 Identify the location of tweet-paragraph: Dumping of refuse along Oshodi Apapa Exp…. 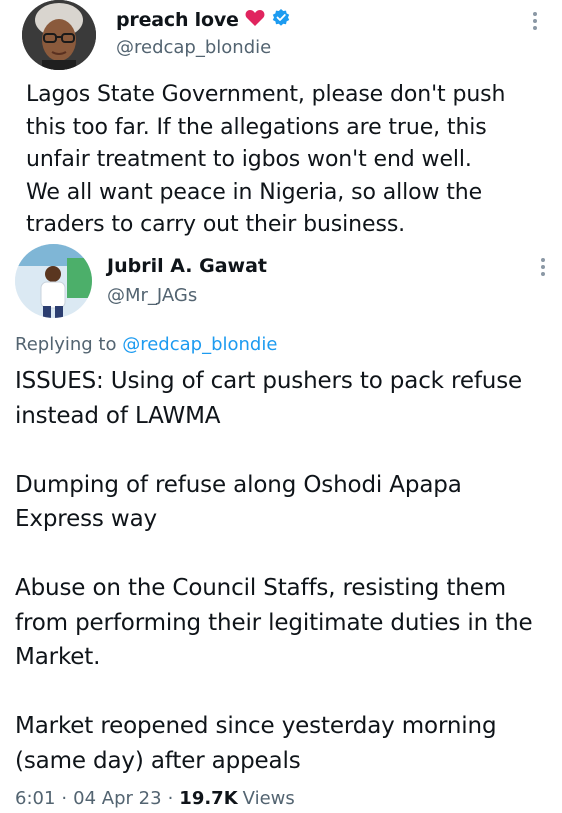
(238, 502).